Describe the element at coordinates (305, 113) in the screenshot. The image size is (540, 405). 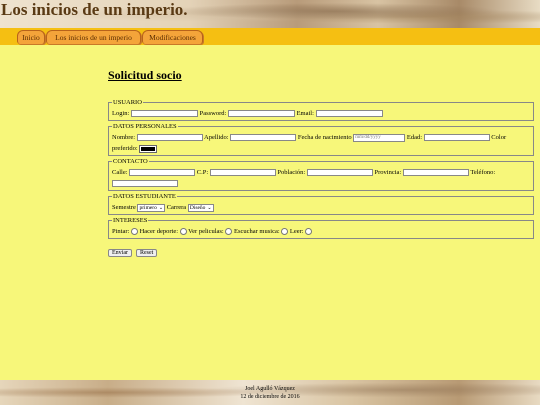
I see `email-label: Email:` at that location.